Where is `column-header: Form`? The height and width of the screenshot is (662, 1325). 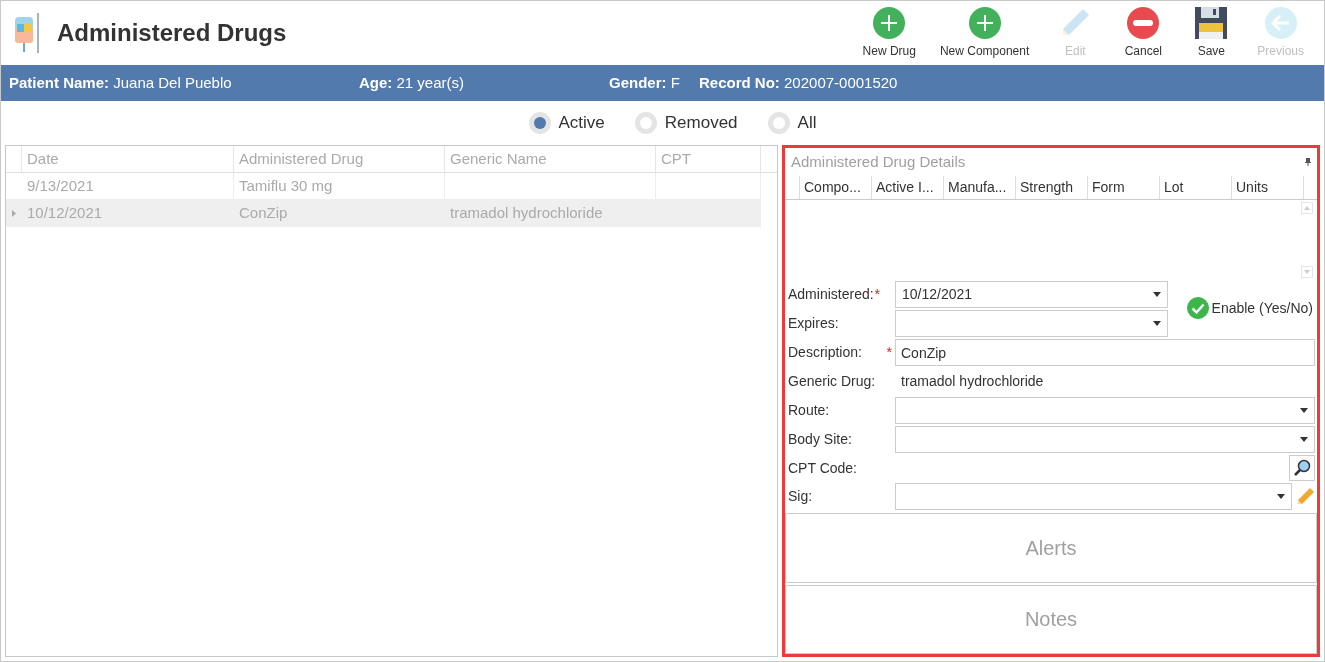
column-header: Form is located at coordinates (1124, 187).